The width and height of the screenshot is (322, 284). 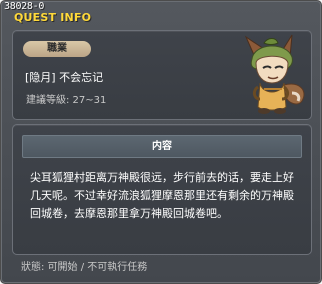 I want to click on job-name: [隐月] 不会忘记, so click(x=64, y=77).